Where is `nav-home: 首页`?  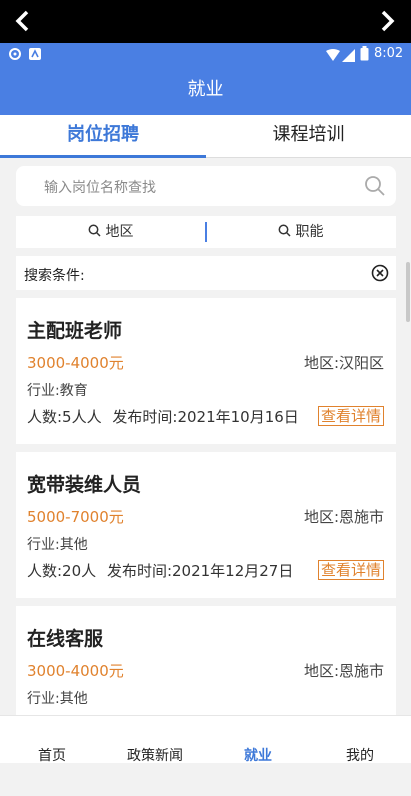 nav-home: 首页 is located at coordinates (52, 740).